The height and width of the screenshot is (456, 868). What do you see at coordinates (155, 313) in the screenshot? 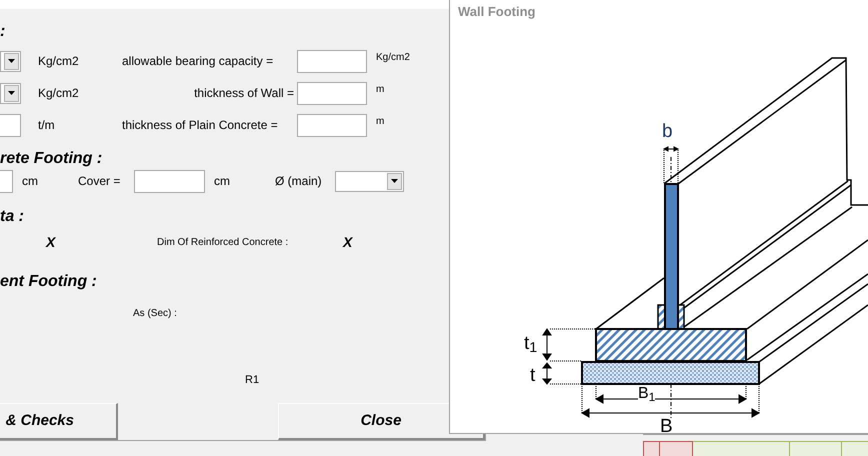
I see `result-label: As (Sec) :` at bounding box center [155, 313].